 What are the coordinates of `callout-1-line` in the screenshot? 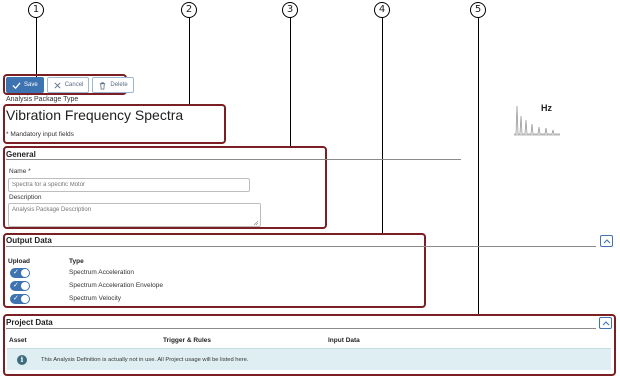 It's located at (36, 47).